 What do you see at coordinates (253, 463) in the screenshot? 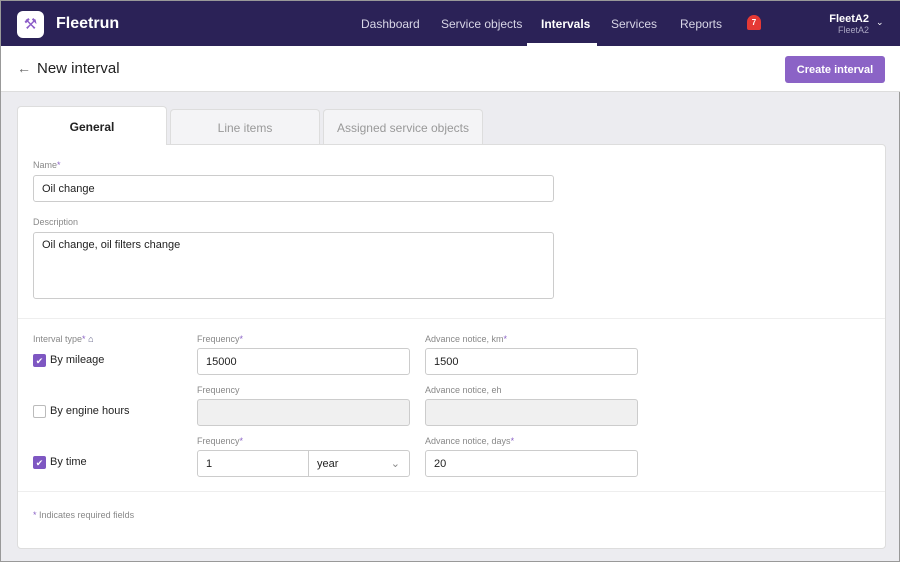
I see `time-frequency-input: 1` at bounding box center [253, 463].